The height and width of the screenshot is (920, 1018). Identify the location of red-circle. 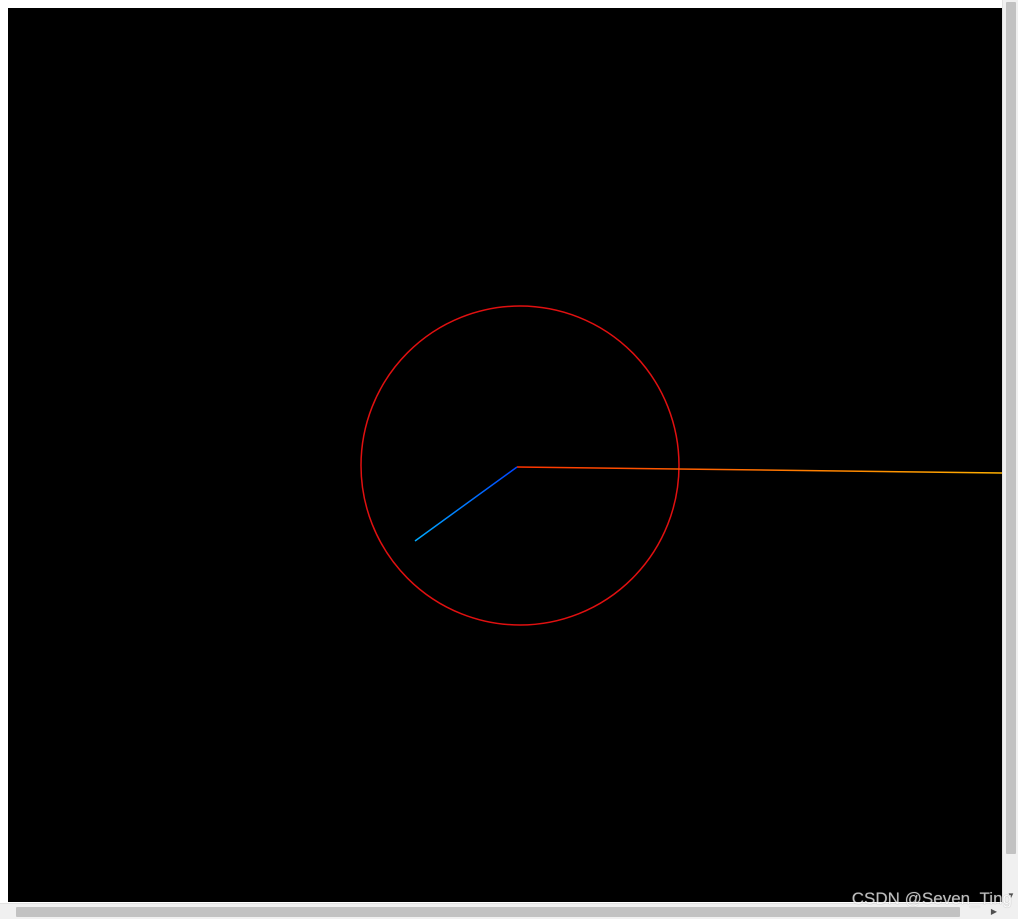
(520, 465).